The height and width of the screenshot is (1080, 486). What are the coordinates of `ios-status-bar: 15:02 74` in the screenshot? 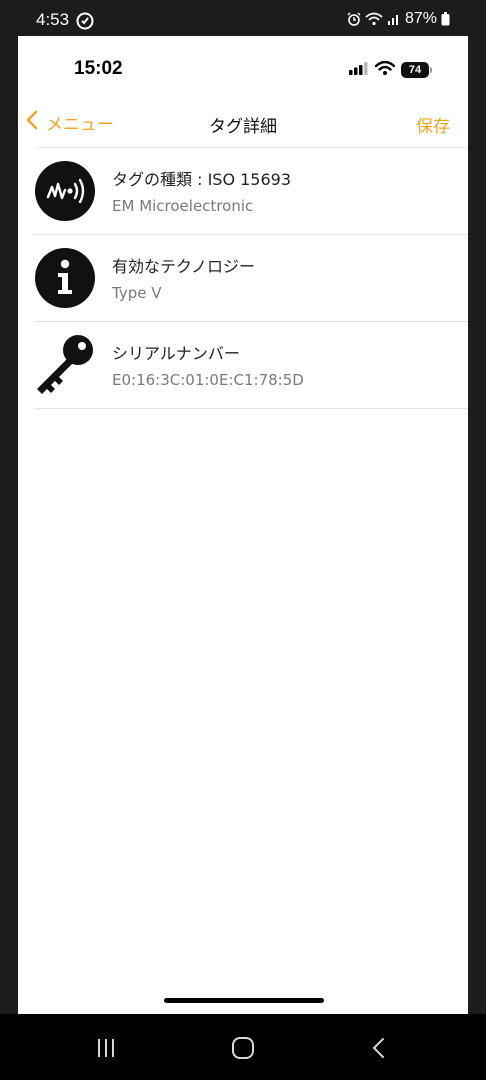 It's located at (243, 66).